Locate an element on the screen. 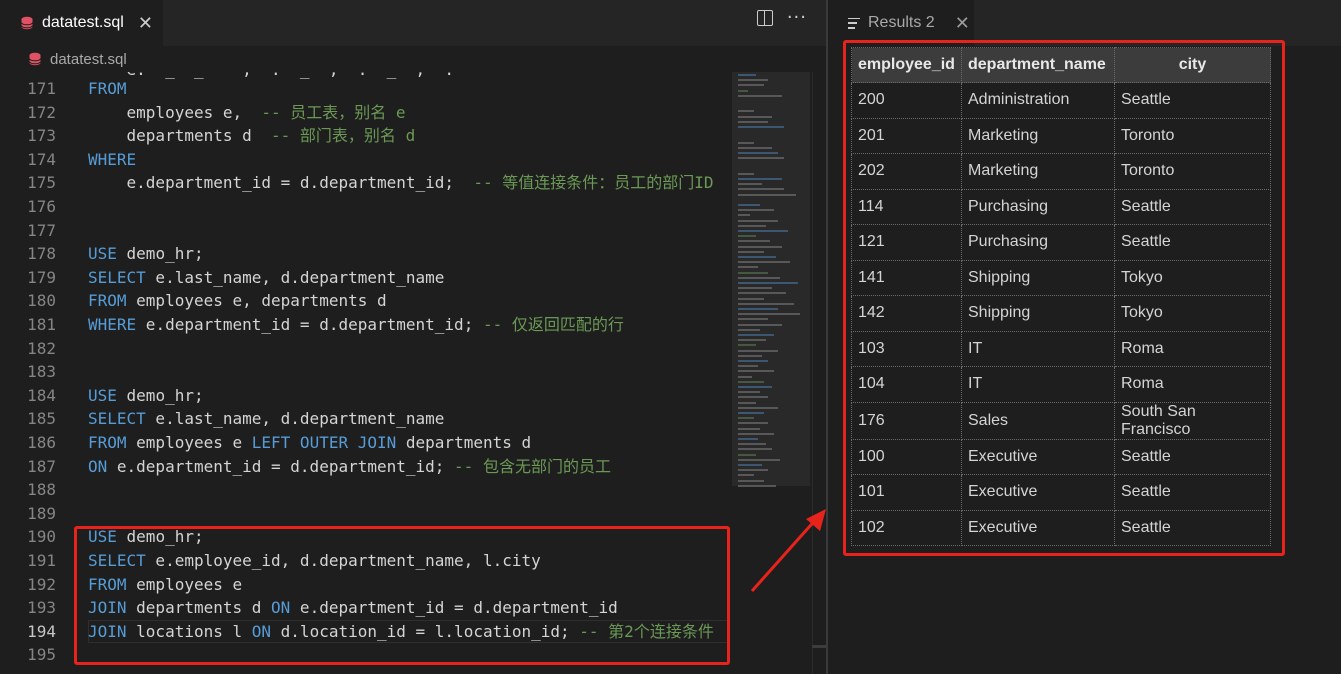 The height and width of the screenshot is (674, 1341). tab-datatest-sql: datatest.sql ✕ is located at coordinates (81, 23).